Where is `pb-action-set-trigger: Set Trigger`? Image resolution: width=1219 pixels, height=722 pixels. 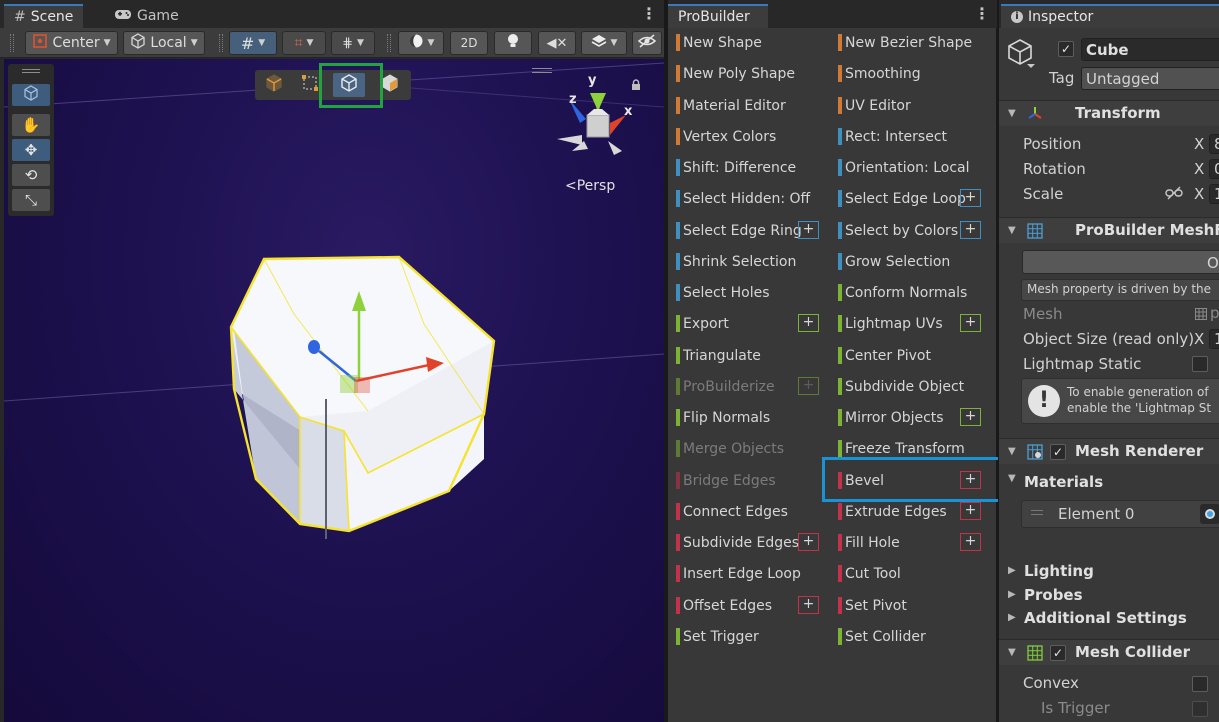 pb-action-set-trigger: Set Trigger is located at coordinates (748, 636).